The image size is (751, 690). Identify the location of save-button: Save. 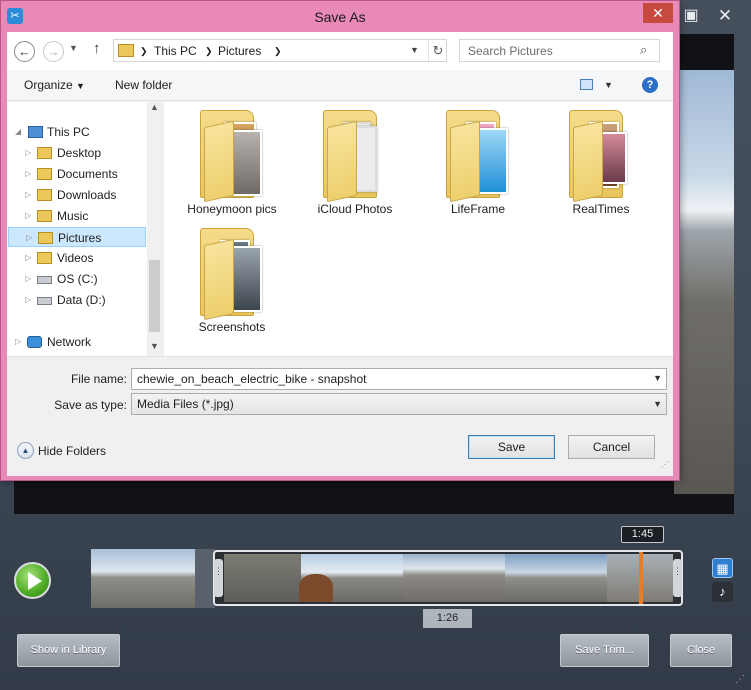
(511, 447).